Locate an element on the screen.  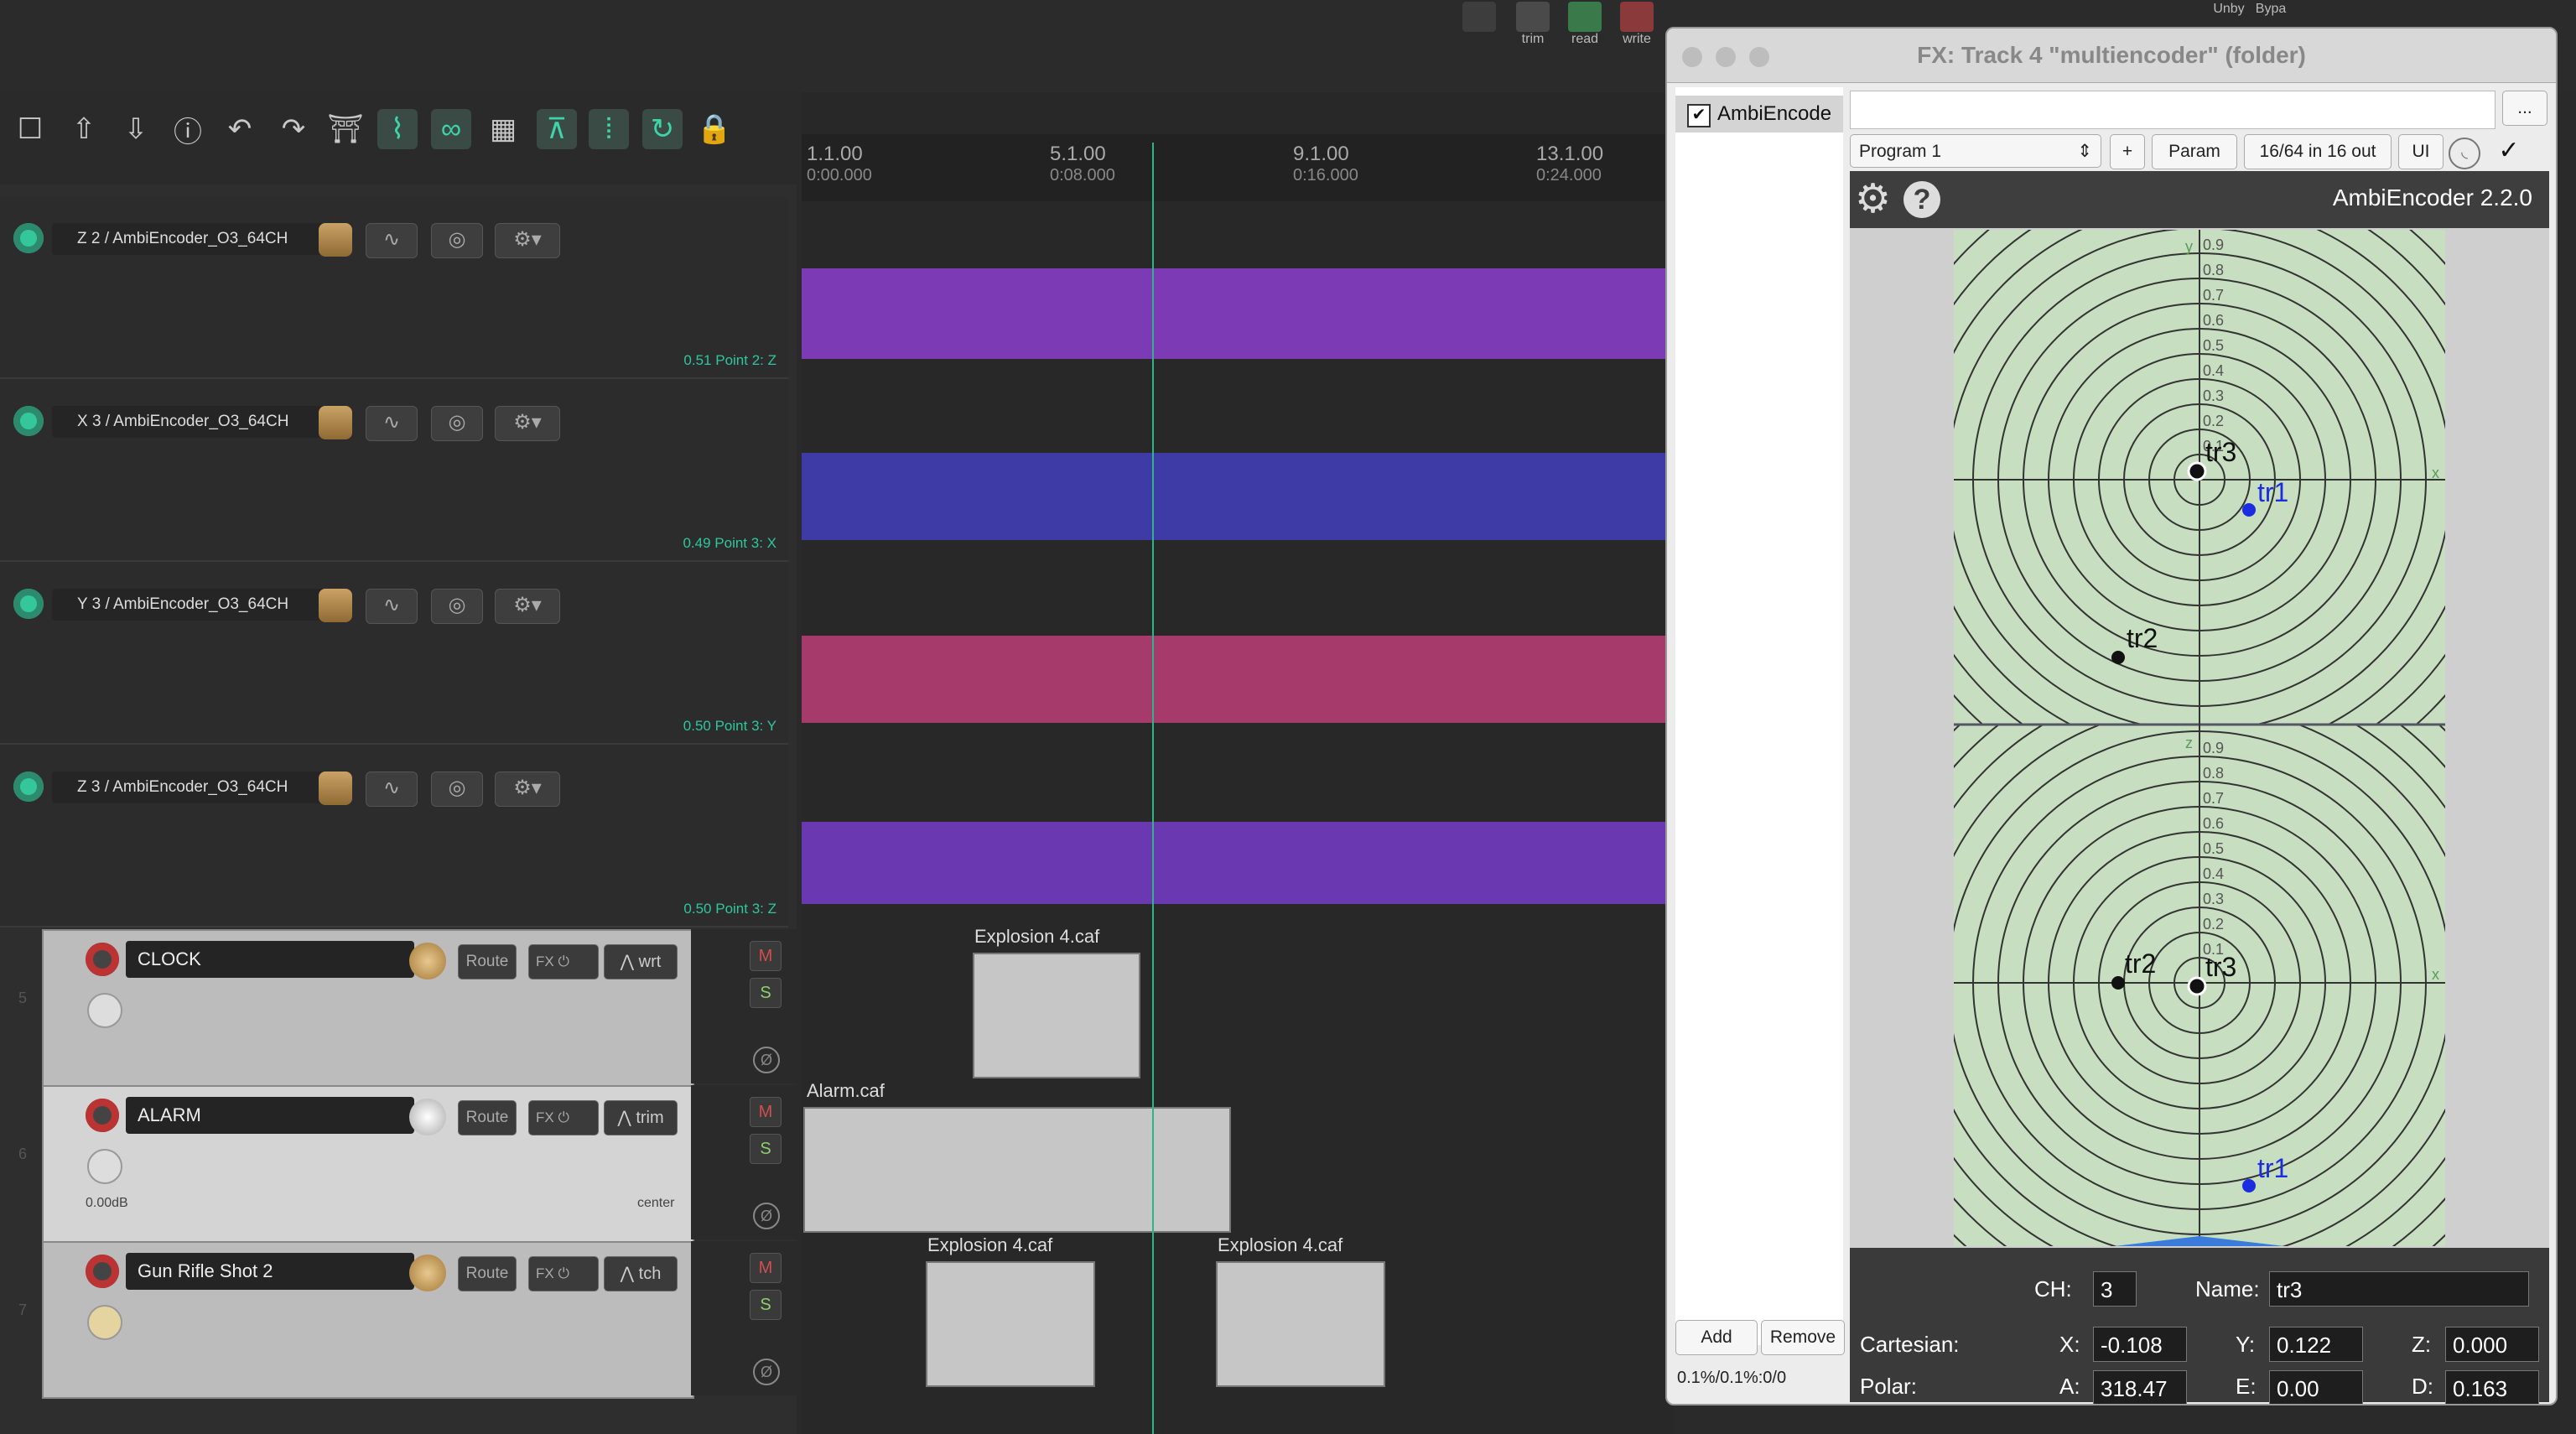
snap-icon: ⊼ is located at coordinates (557, 129).